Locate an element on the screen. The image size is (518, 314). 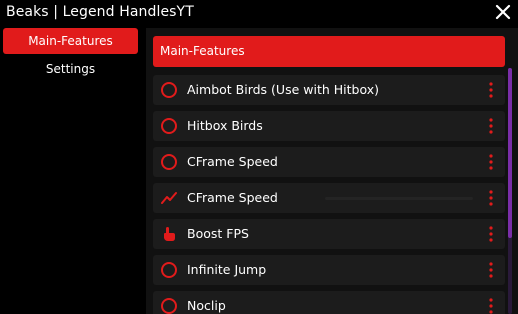
feature-label: Hitbox Birds is located at coordinates (225, 125).